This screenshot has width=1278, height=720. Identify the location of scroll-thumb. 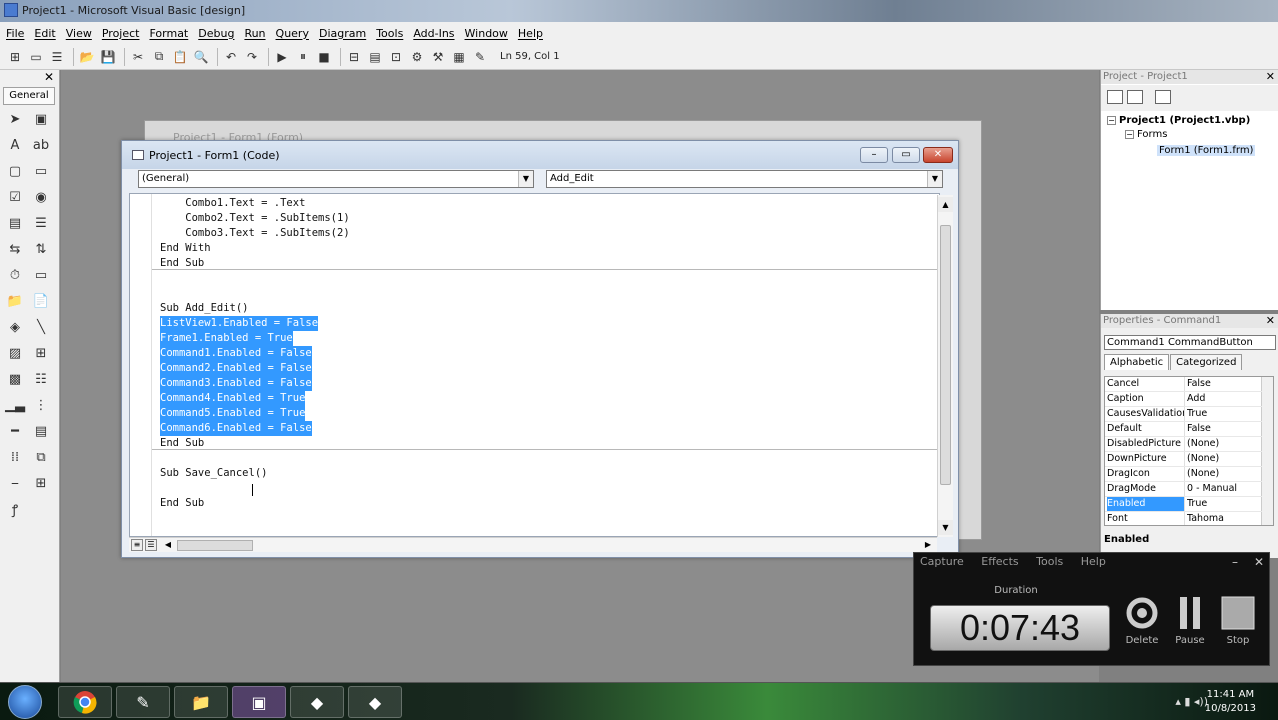
(945, 355).